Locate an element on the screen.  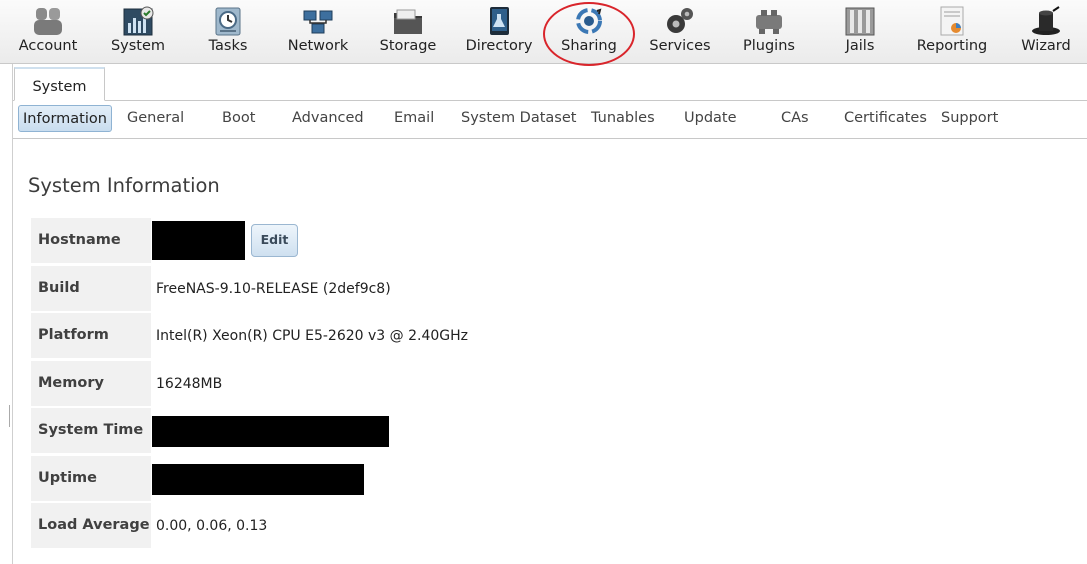
toolbar-reporting: Reporting is located at coordinates (952, 31).